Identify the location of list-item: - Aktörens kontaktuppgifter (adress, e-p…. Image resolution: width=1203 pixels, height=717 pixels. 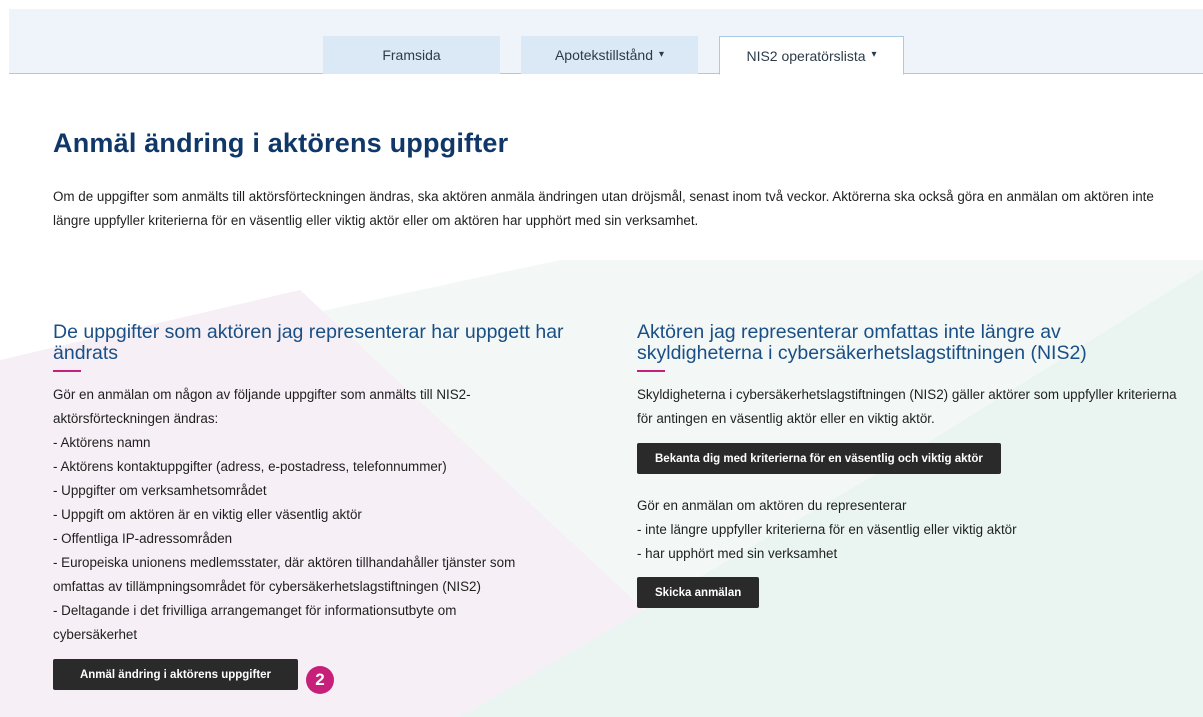
(250, 466).